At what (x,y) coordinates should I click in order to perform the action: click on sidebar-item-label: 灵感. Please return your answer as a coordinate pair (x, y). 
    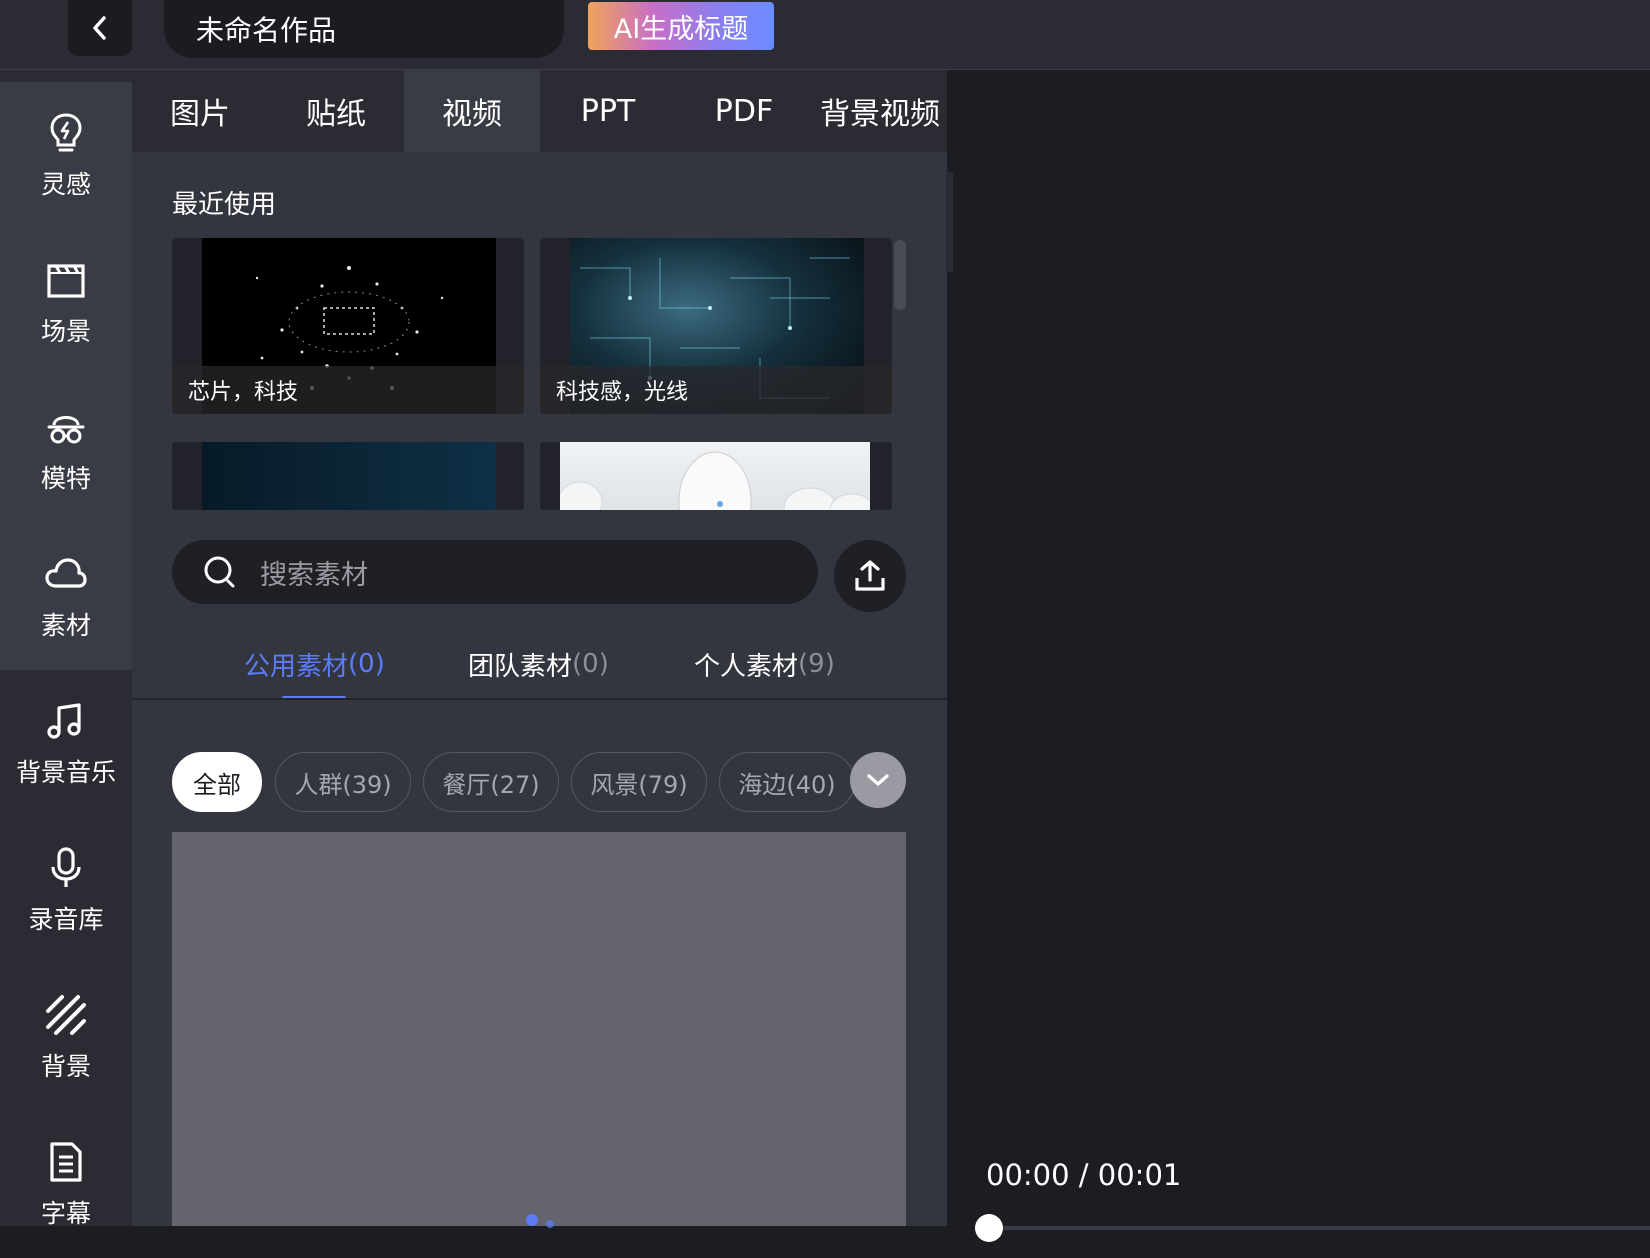
    Looking at the image, I should click on (65, 184).